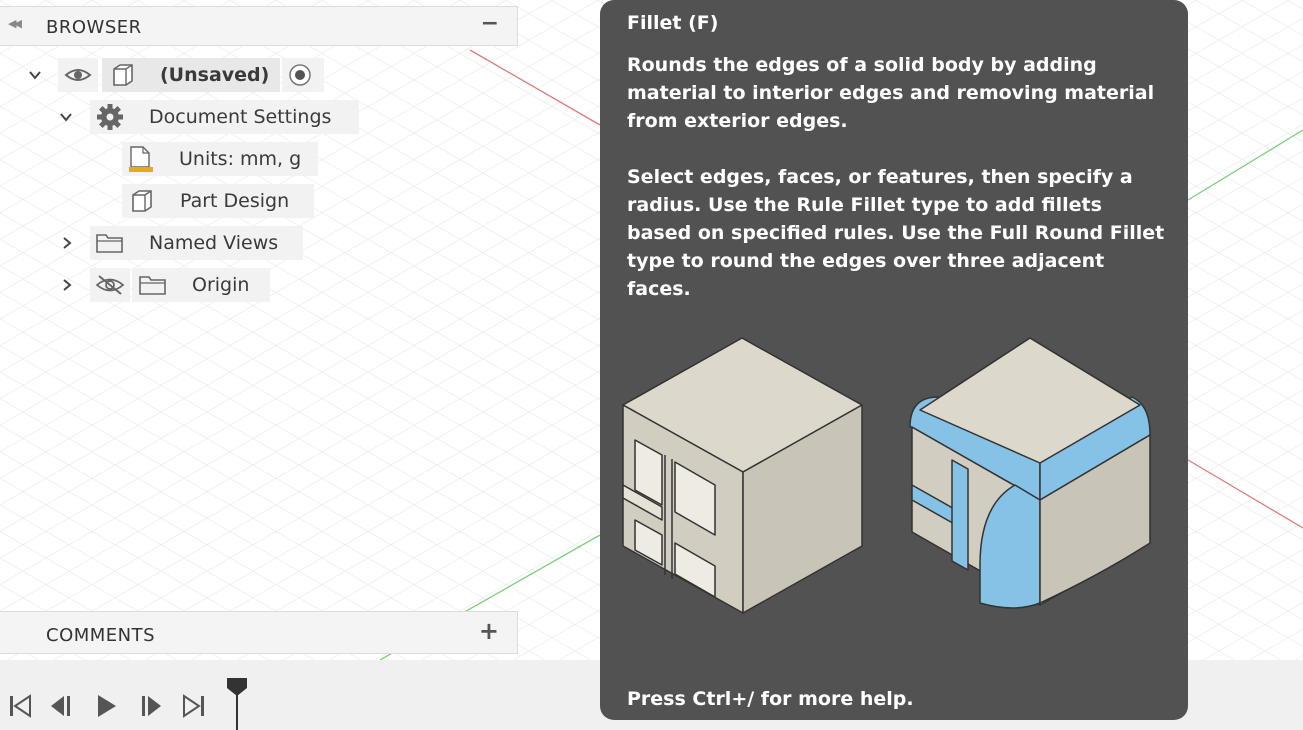 The height and width of the screenshot is (730, 1303). What do you see at coordinates (1030, 473) in the screenshot?
I see `cube-after-icon` at bounding box center [1030, 473].